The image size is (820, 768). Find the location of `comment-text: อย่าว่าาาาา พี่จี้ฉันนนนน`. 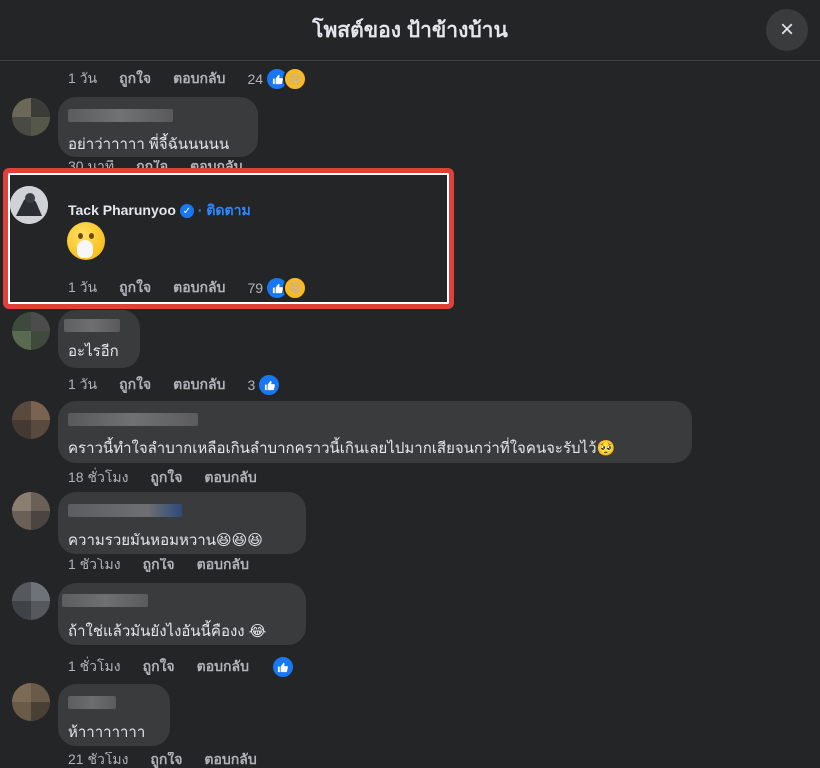

comment-text: อย่าว่าาาาา พี่จี้ฉันนนนน is located at coordinates (149, 144).